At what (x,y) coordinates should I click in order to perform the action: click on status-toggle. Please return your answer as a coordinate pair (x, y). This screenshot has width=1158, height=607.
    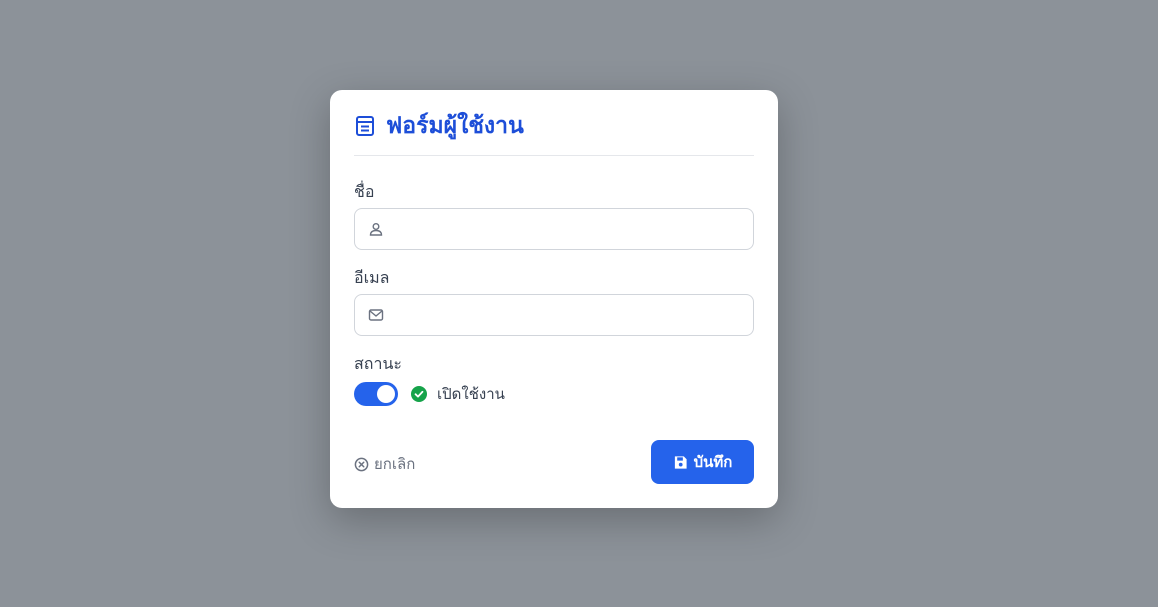
    Looking at the image, I should click on (376, 394).